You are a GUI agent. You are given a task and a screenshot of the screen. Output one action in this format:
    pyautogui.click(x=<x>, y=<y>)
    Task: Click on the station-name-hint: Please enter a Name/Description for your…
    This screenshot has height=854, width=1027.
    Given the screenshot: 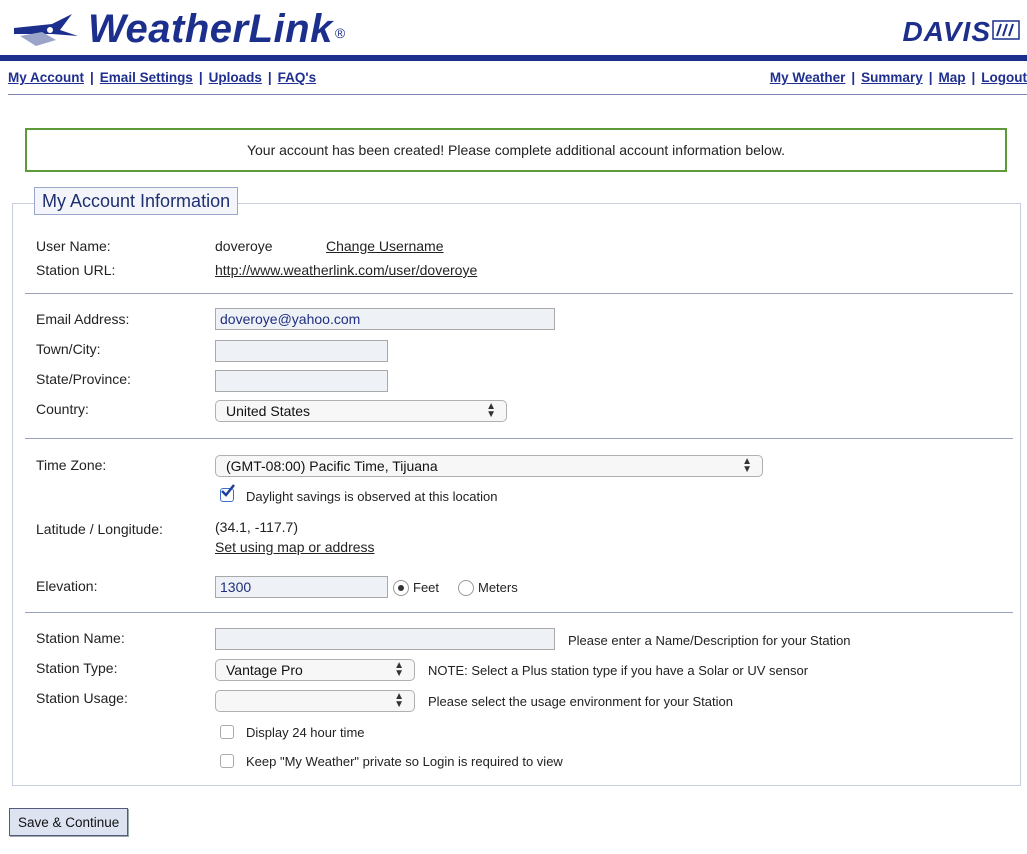 What is the action you would take?
    pyautogui.click(x=709, y=640)
    